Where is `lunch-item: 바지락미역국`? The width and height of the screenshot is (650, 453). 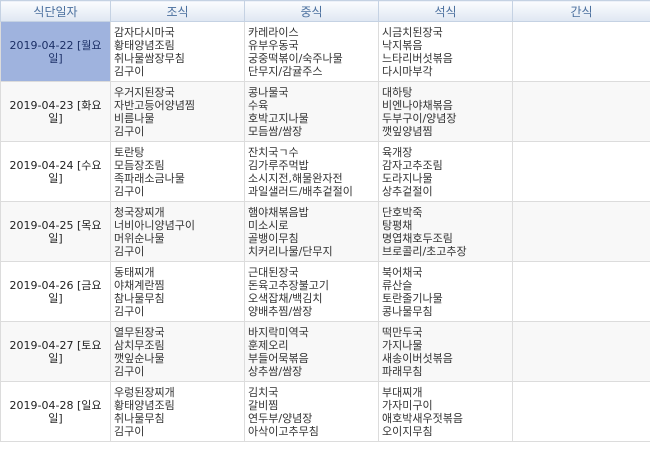 lunch-item: 바지락미역국 is located at coordinates (278, 332).